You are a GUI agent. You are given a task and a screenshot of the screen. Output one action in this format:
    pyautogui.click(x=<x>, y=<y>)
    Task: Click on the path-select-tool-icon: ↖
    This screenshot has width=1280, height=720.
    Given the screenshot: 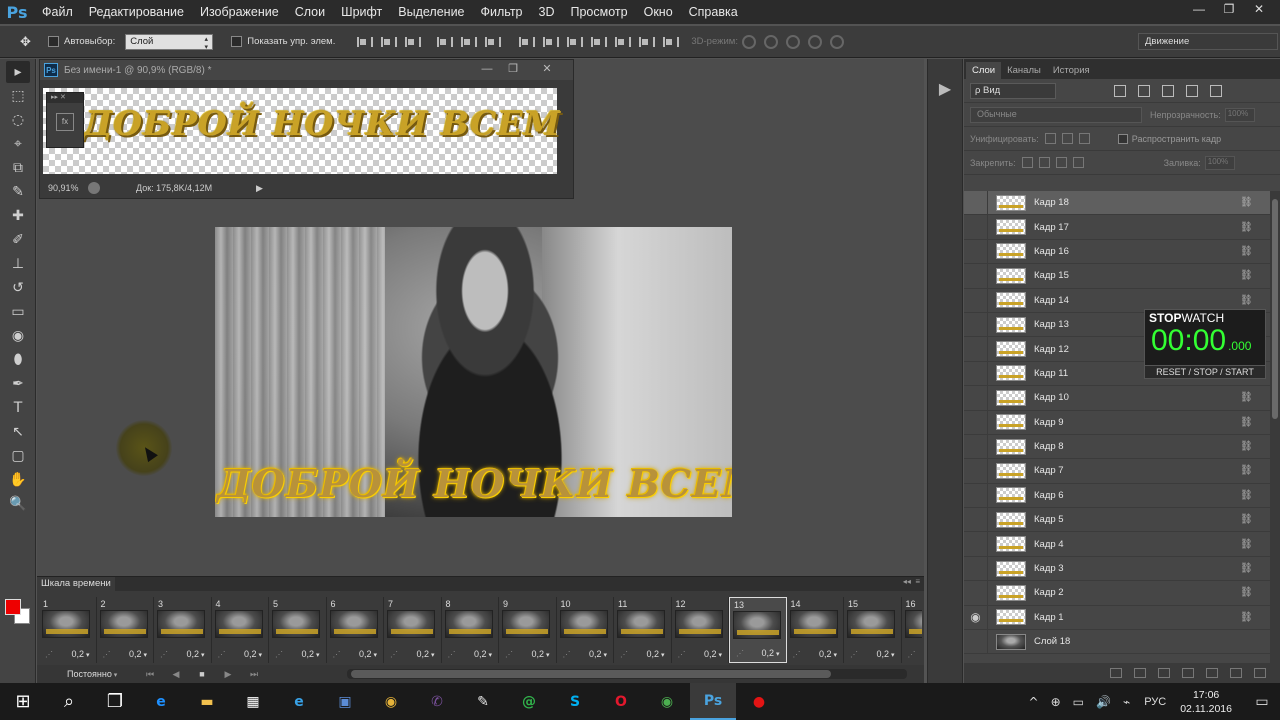 What is the action you would take?
    pyautogui.click(x=18, y=432)
    